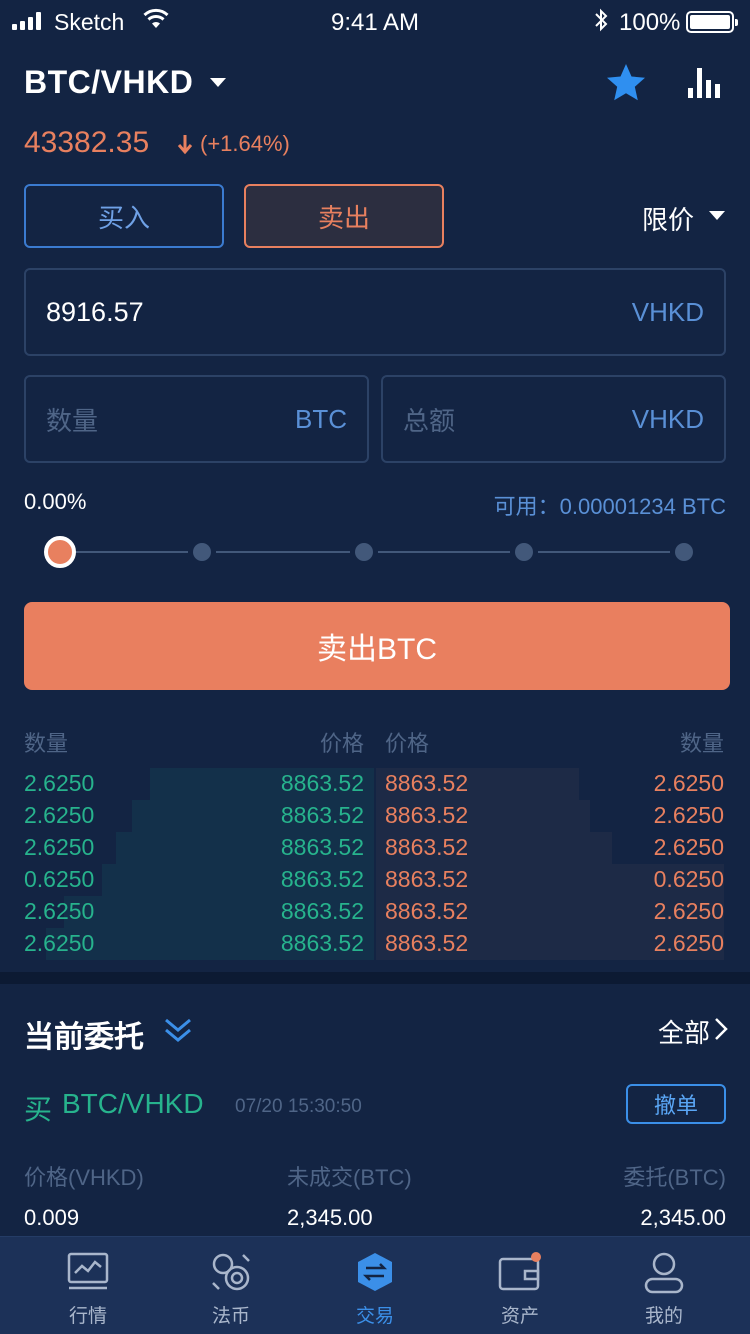 The width and height of the screenshot is (750, 1334). I want to click on order-pair: BTC/VHKD, so click(133, 1103).